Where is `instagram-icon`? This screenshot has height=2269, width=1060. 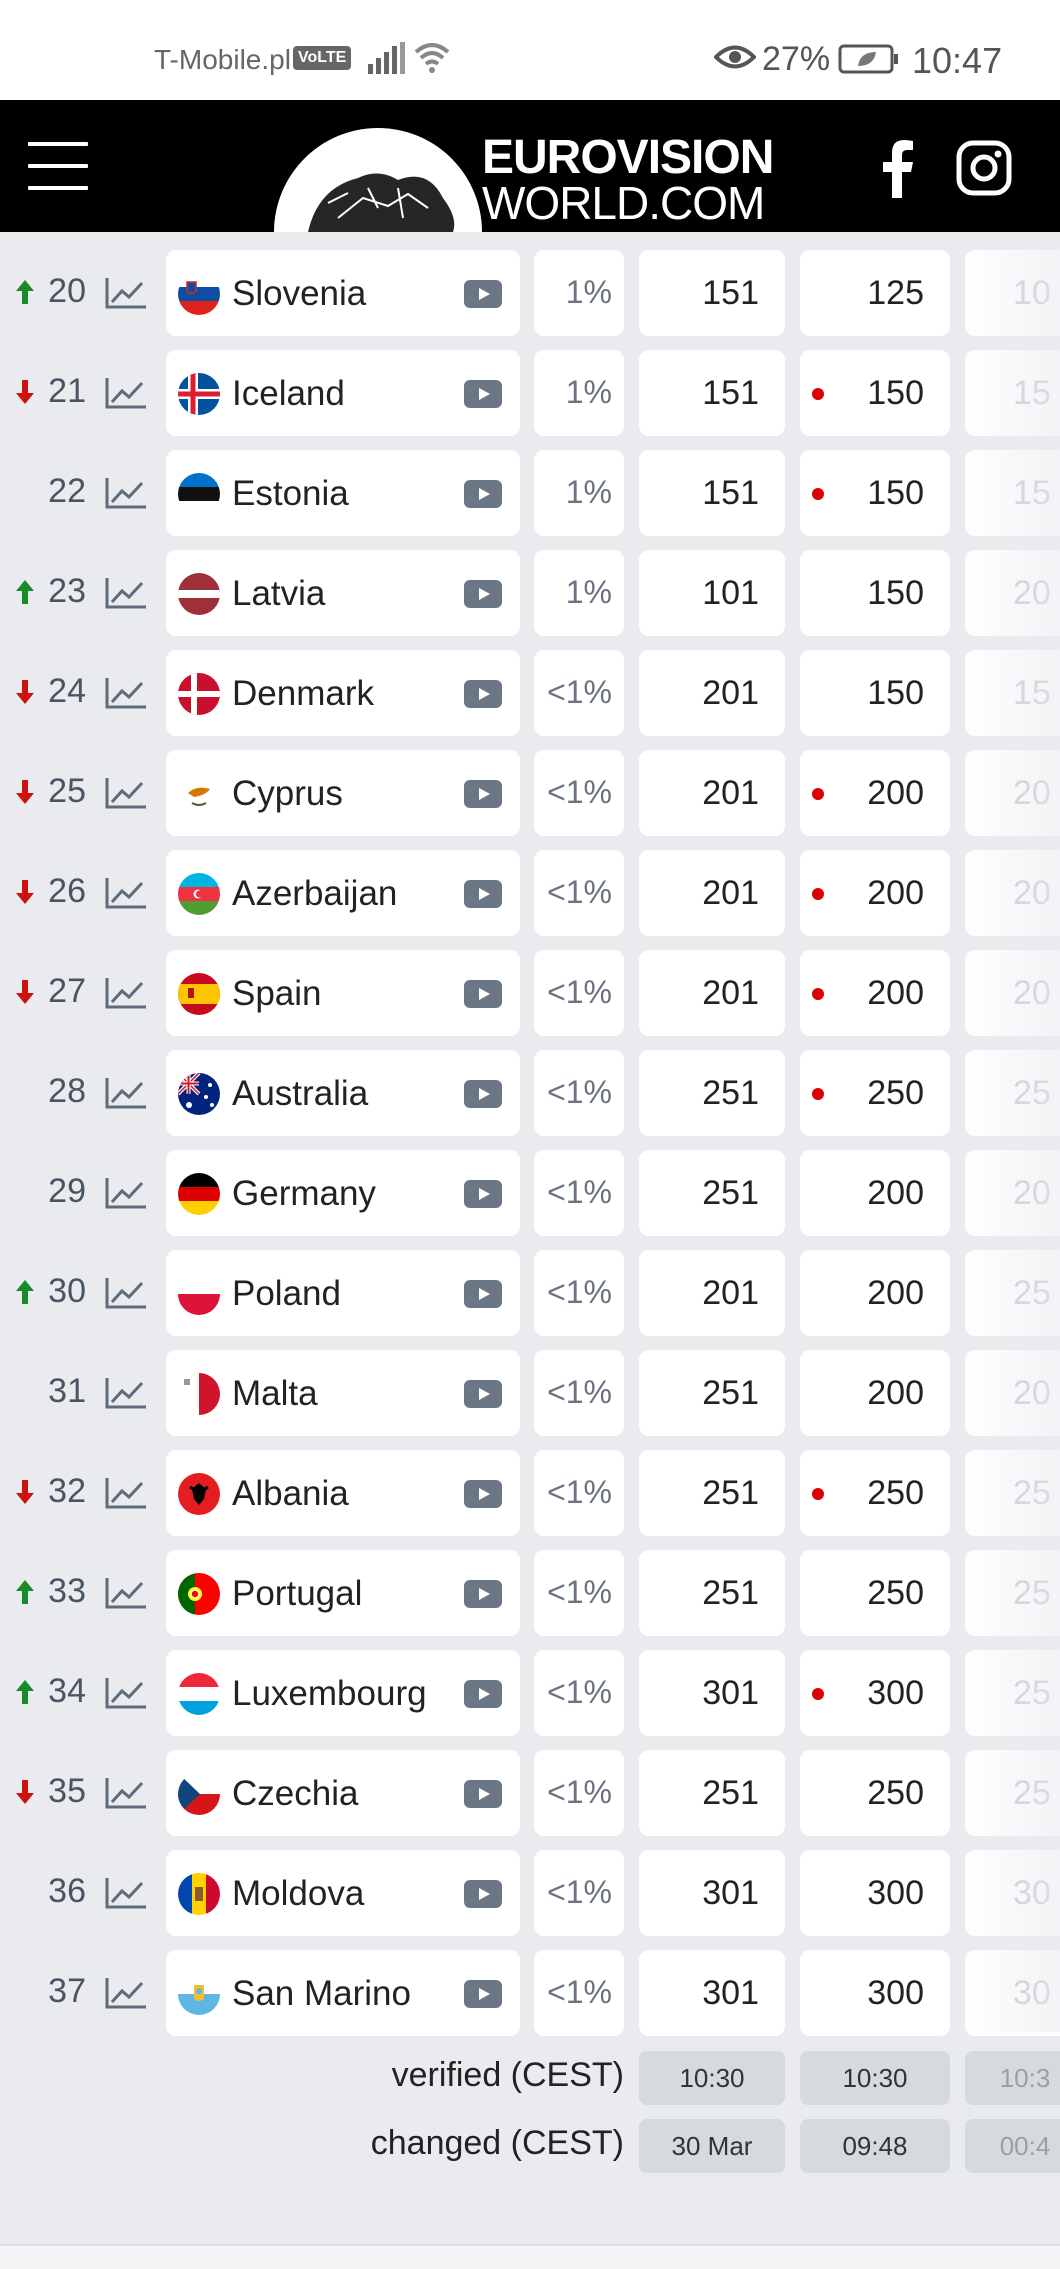
instagram-icon is located at coordinates (984, 168).